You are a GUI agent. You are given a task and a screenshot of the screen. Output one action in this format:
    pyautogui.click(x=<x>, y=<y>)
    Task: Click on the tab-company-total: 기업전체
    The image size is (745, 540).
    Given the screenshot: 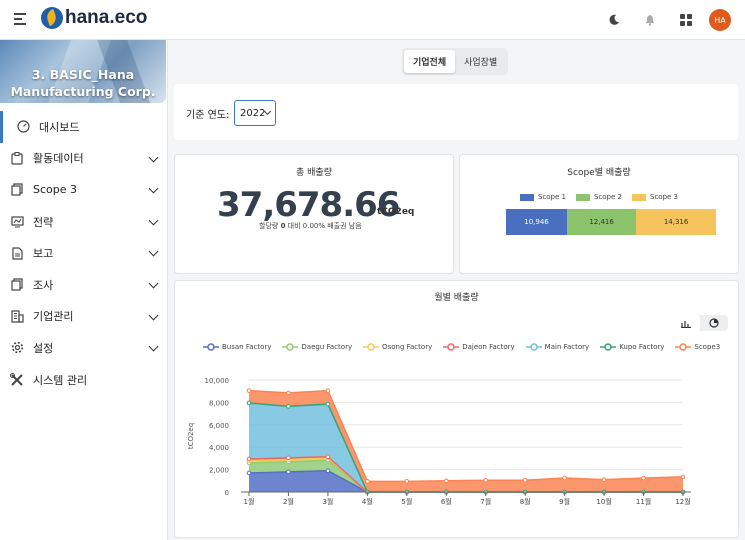 What is the action you would take?
    pyautogui.click(x=430, y=61)
    